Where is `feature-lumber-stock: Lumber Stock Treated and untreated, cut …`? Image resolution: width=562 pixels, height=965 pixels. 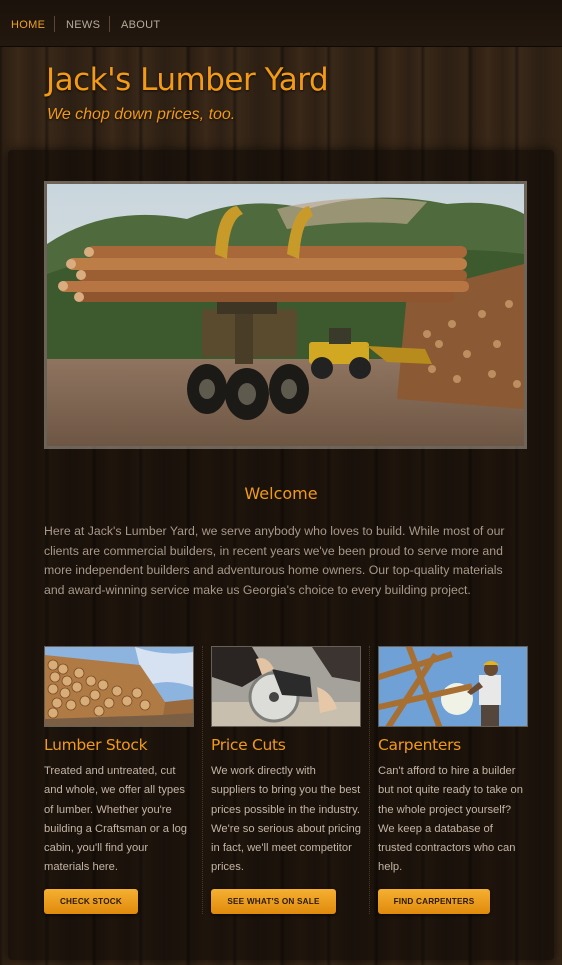
feature-lumber-stock: Lumber Stock Treated and untreated, cut … is located at coordinates (120, 762).